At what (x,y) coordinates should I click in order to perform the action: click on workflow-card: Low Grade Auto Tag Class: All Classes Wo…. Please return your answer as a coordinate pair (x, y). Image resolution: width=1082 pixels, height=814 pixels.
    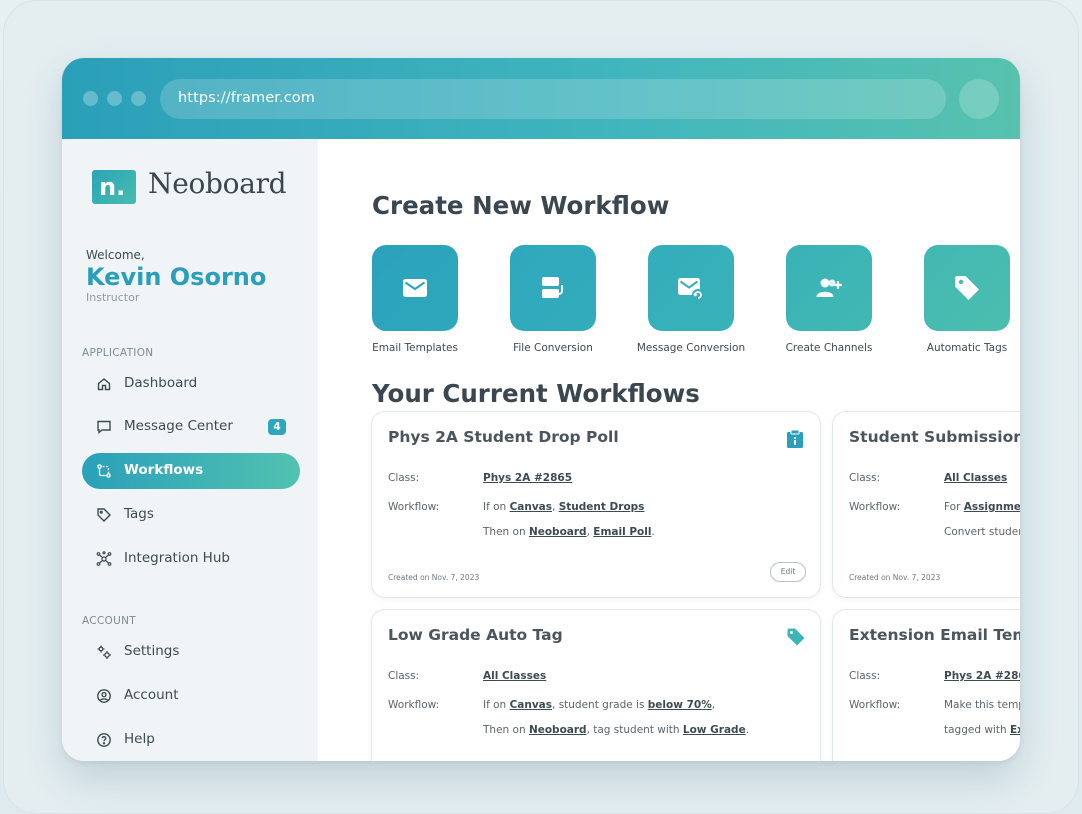
    Looking at the image, I should click on (596, 685).